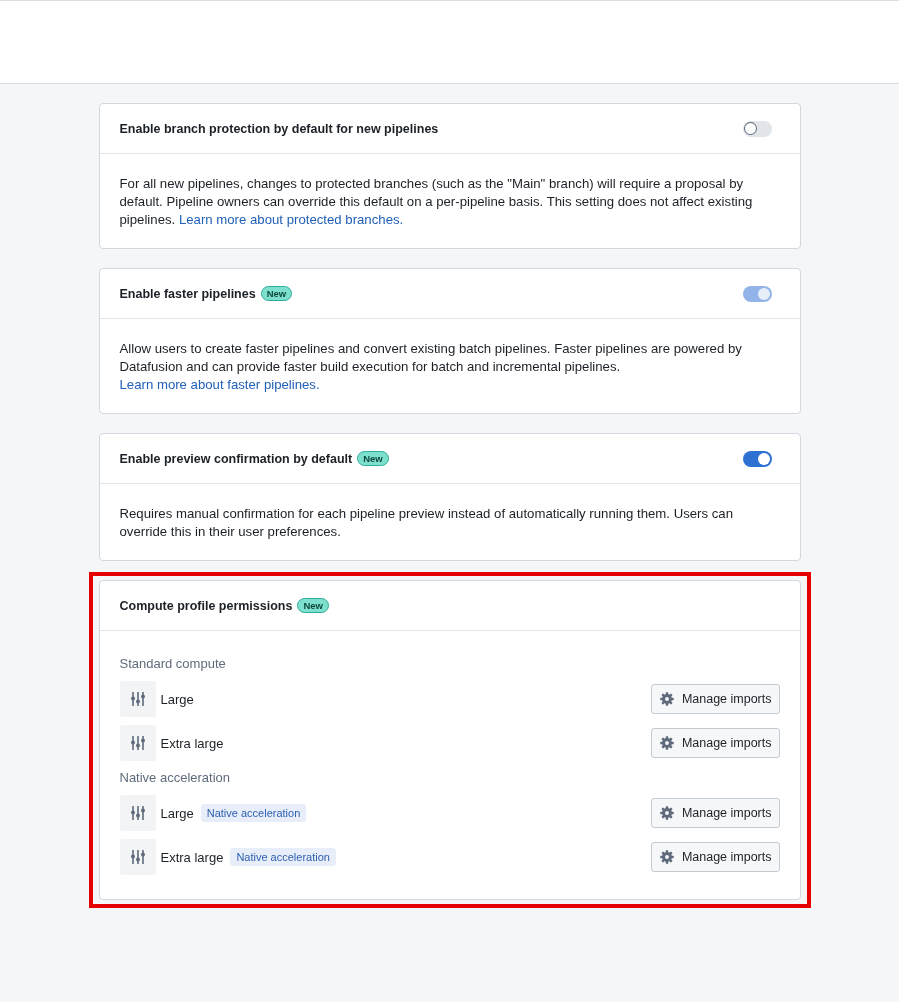 This screenshot has height=1002, width=899. What do you see at coordinates (427, 523) in the screenshot?
I see `setting-description: Requires manual confirmation for each pipeline preview instead of automatically running them. Users can override this in their user preferences.` at bounding box center [427, 523].